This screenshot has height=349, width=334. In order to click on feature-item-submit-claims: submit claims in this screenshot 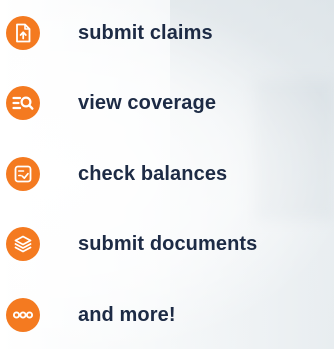, I will do `click(109, 33)`.